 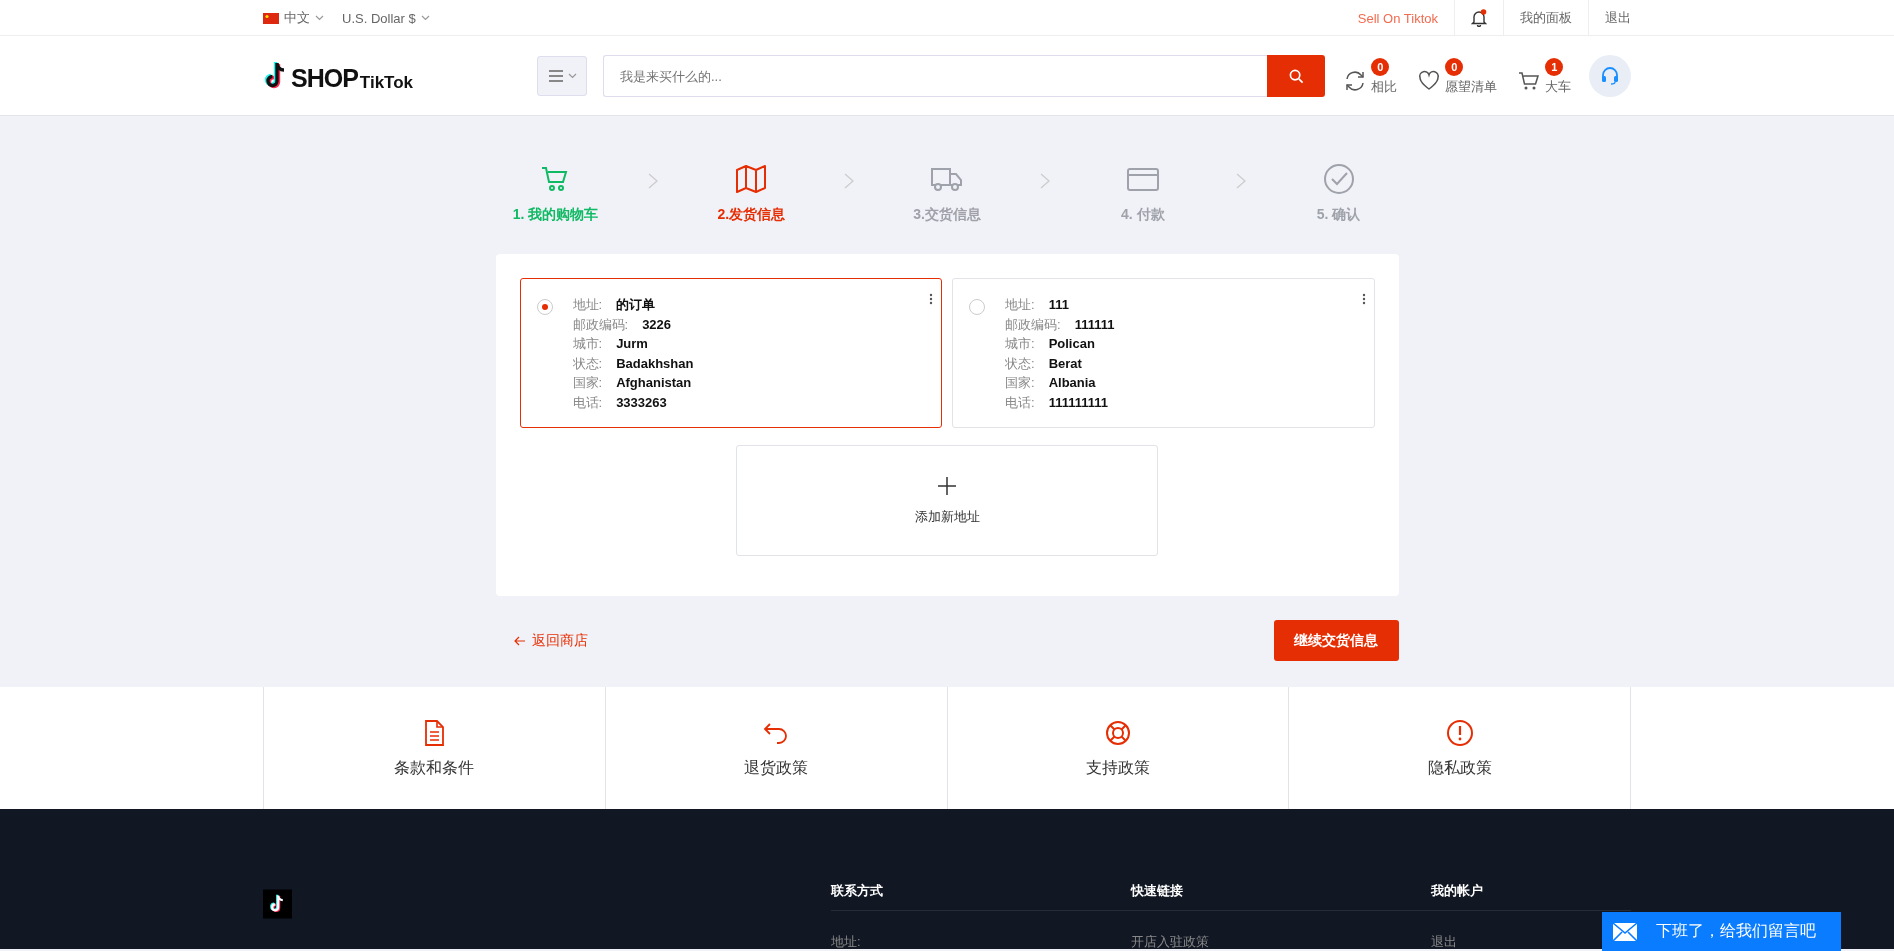 I want to click on footer-heading: 快速链接, so click(x=1281, y=896).